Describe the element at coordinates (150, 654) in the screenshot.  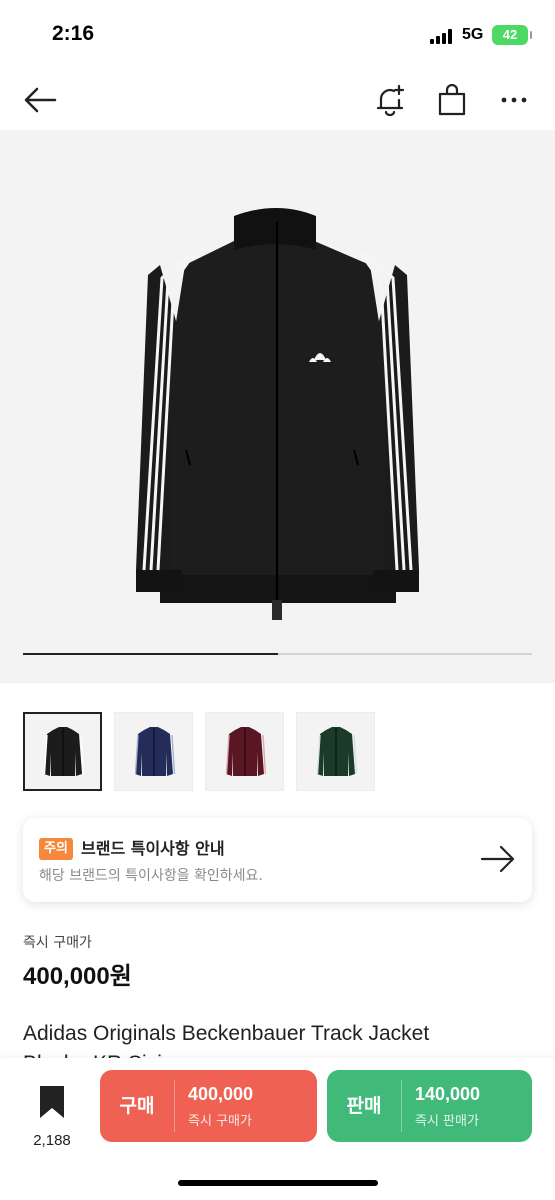
I see `image-progress-fill` at that location.